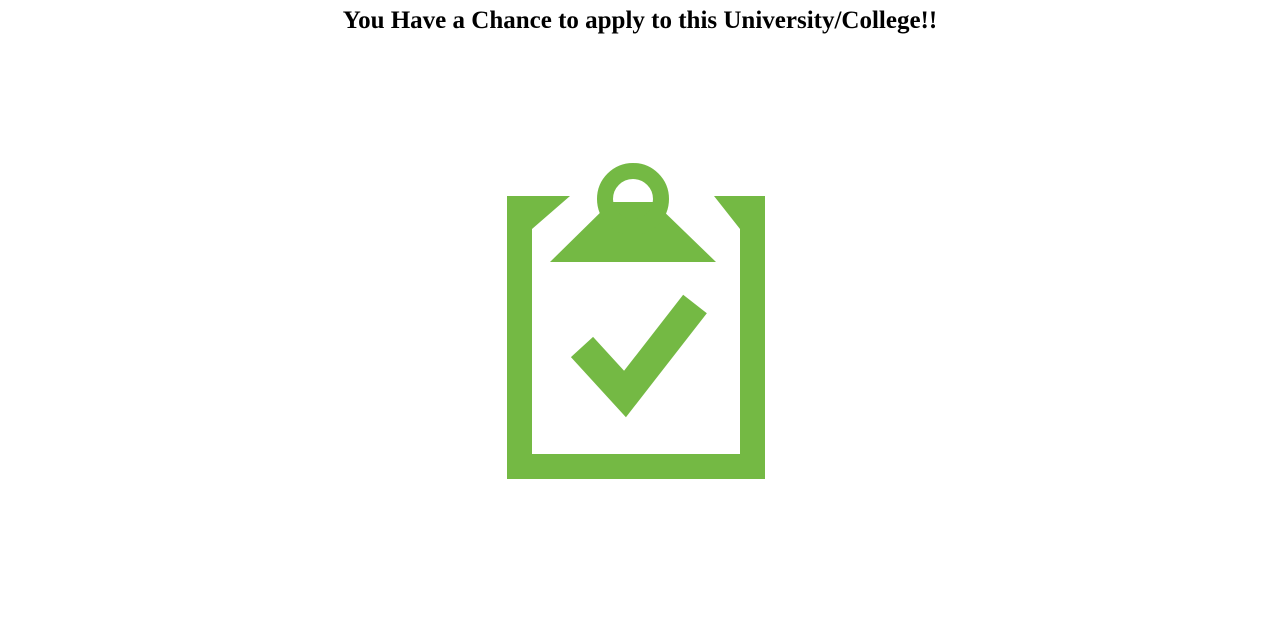 This screenshot has height=621, width=1280. Describe the element at coordinates (638, 356) in the screenshot. I see `check-mark-icon` at that location.